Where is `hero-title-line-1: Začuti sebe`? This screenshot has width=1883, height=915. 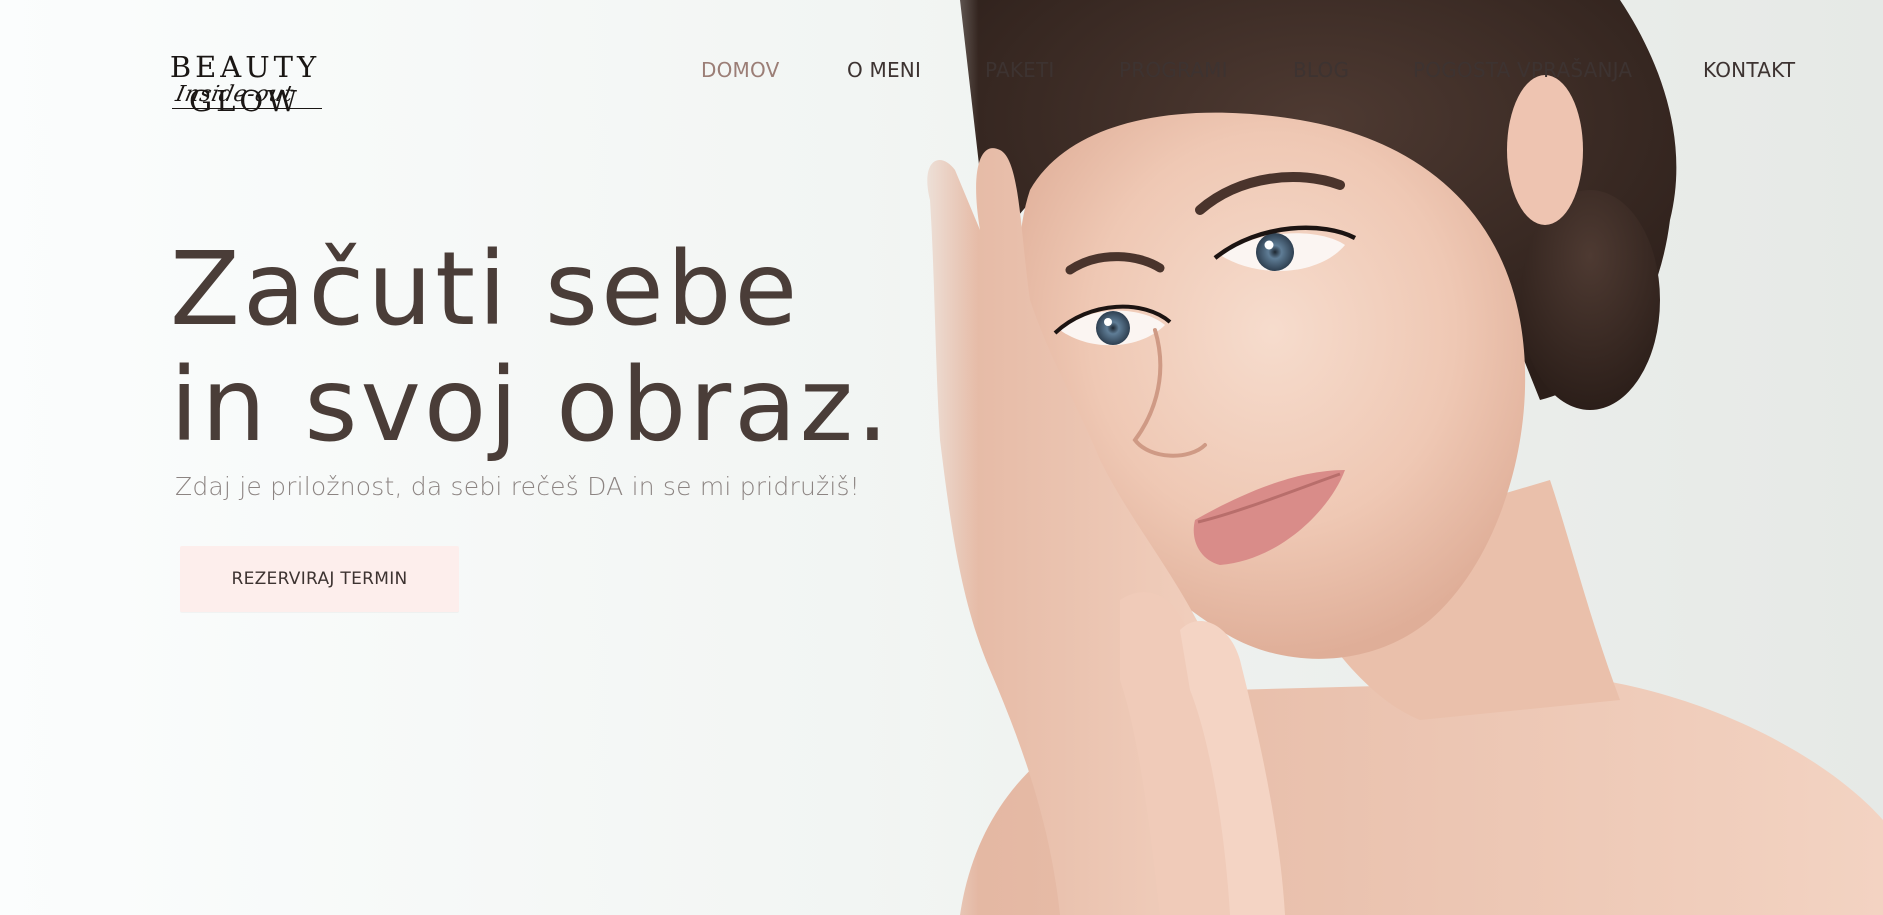 hero-title-line-1: Začuti sebe is located at coordinates (485, 289).